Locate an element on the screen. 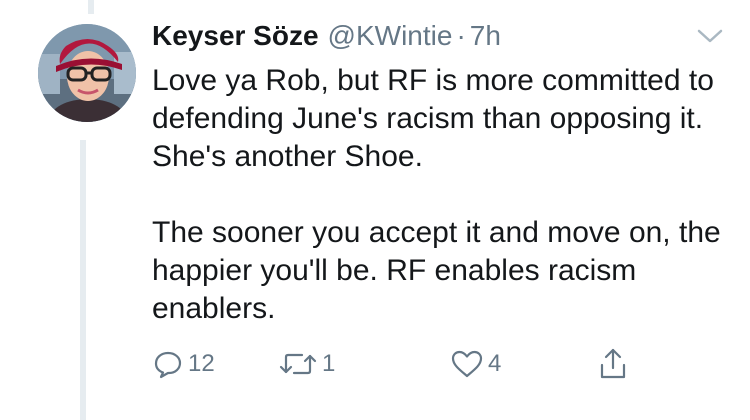  share-icon is located at coordinates (613, 363).